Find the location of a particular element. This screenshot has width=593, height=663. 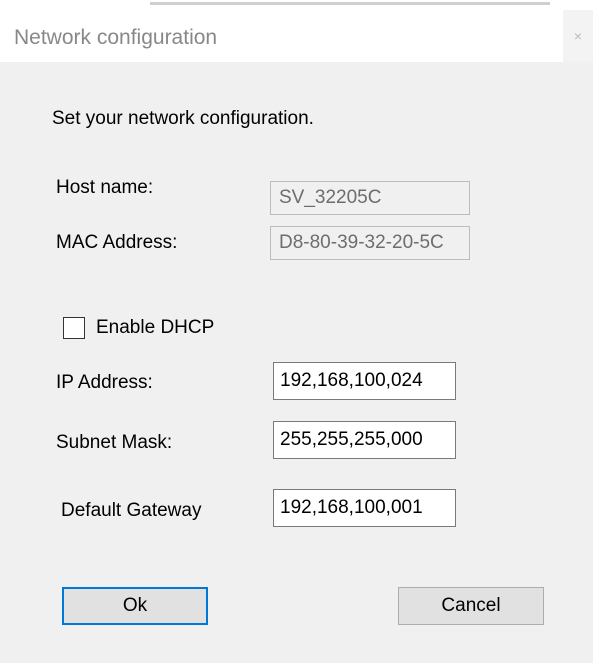

host-name-field: SV_32205C is located at coordinates (370, 198).